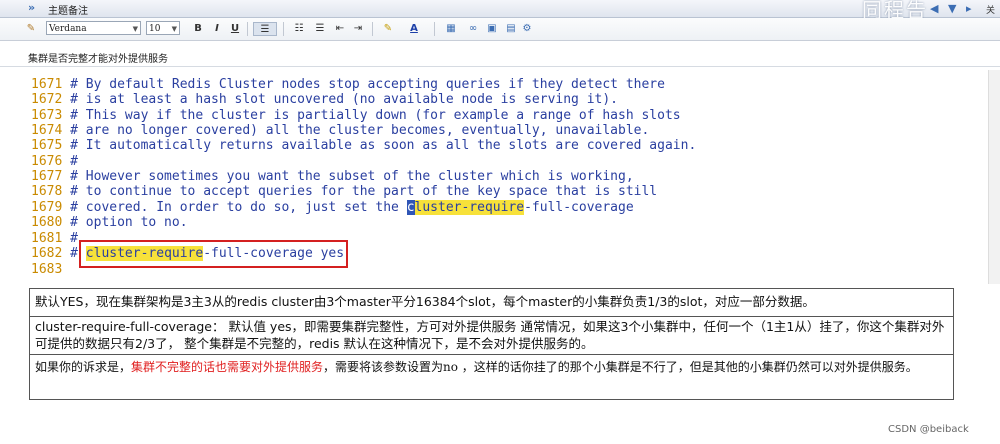 The image size is (1000, 444). What do you see at coordinates (994, 177) in the screenshot?
I see `vertical-scrollbar` at bounding box center [994, 177].